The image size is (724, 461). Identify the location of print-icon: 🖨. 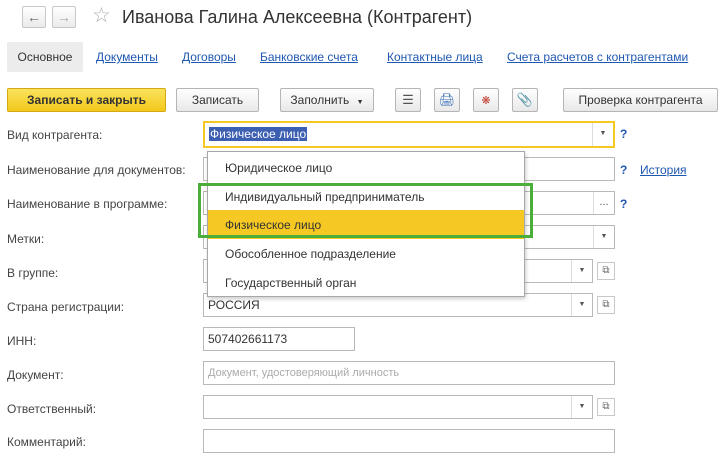
(447, 99).